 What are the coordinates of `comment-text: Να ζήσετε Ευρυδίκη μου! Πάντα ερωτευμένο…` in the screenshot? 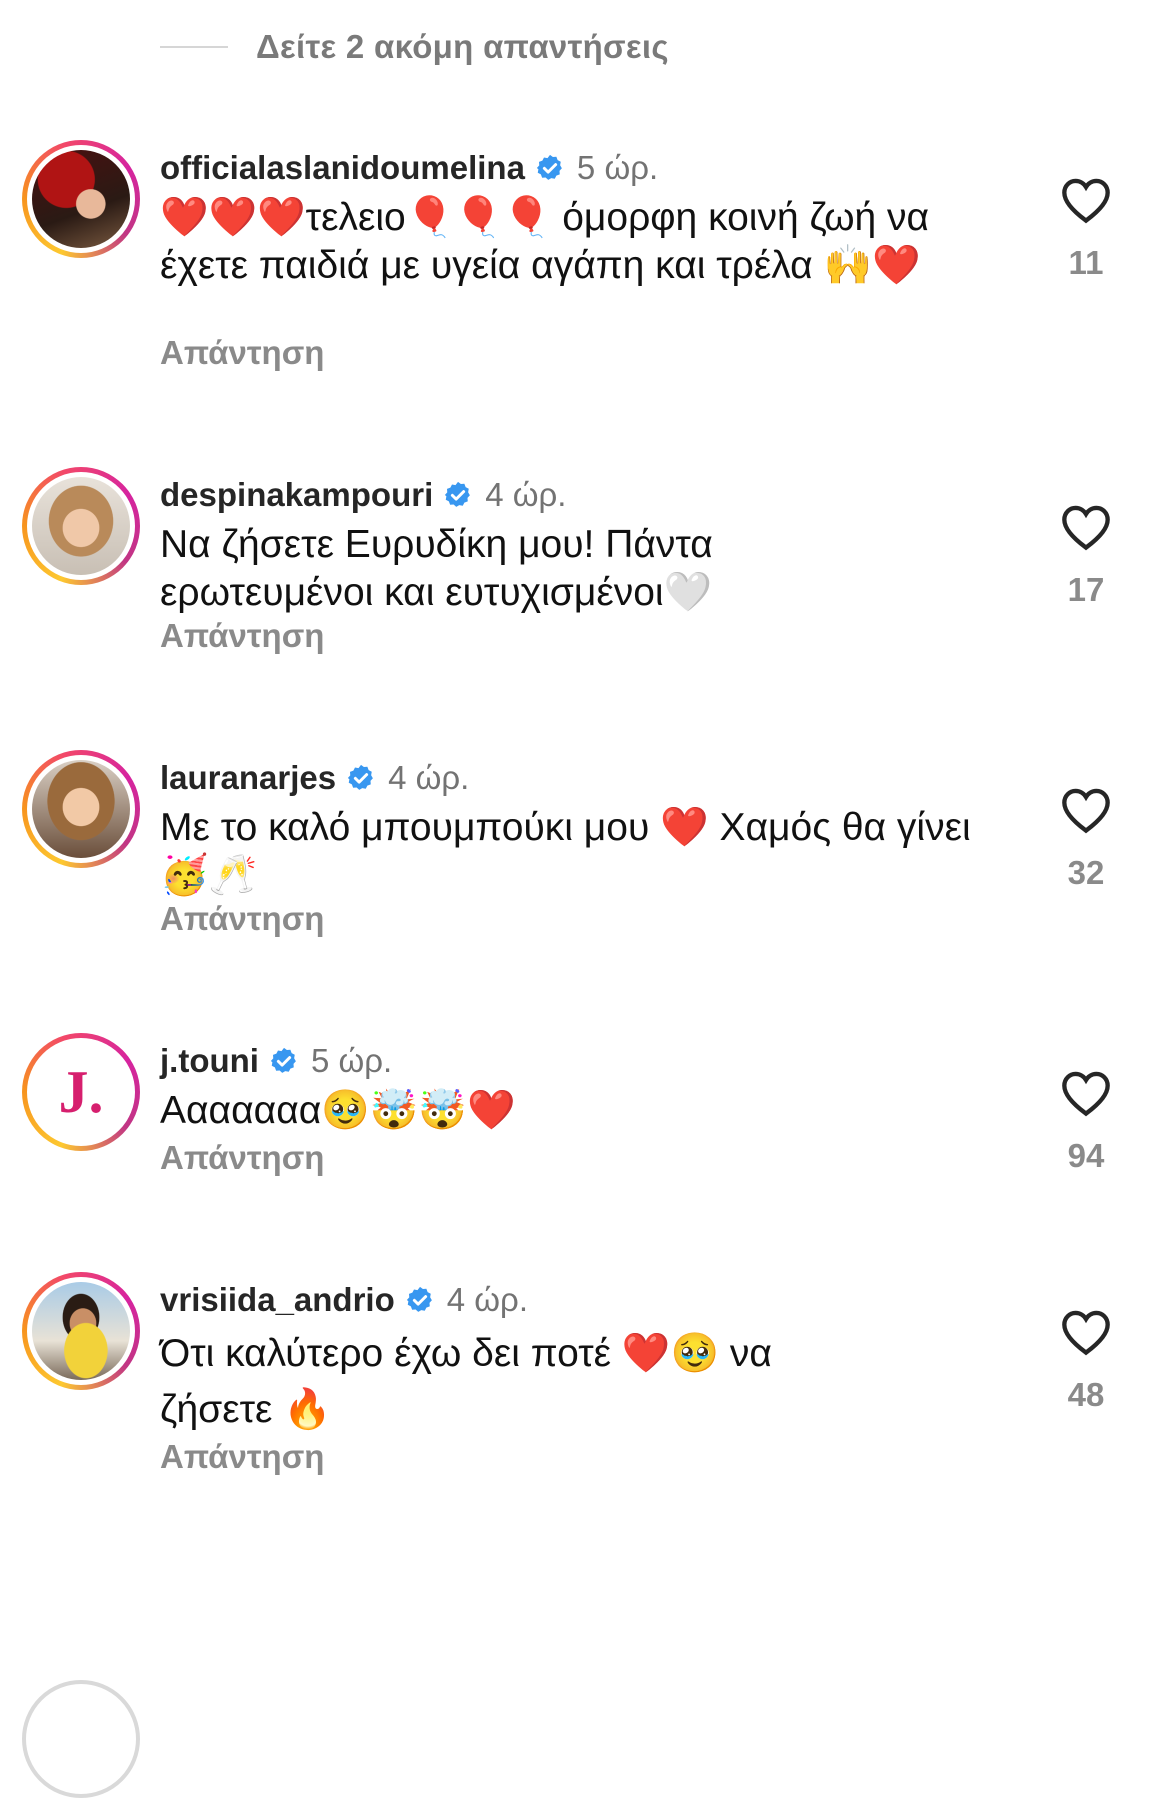 It's located at (436, 568).